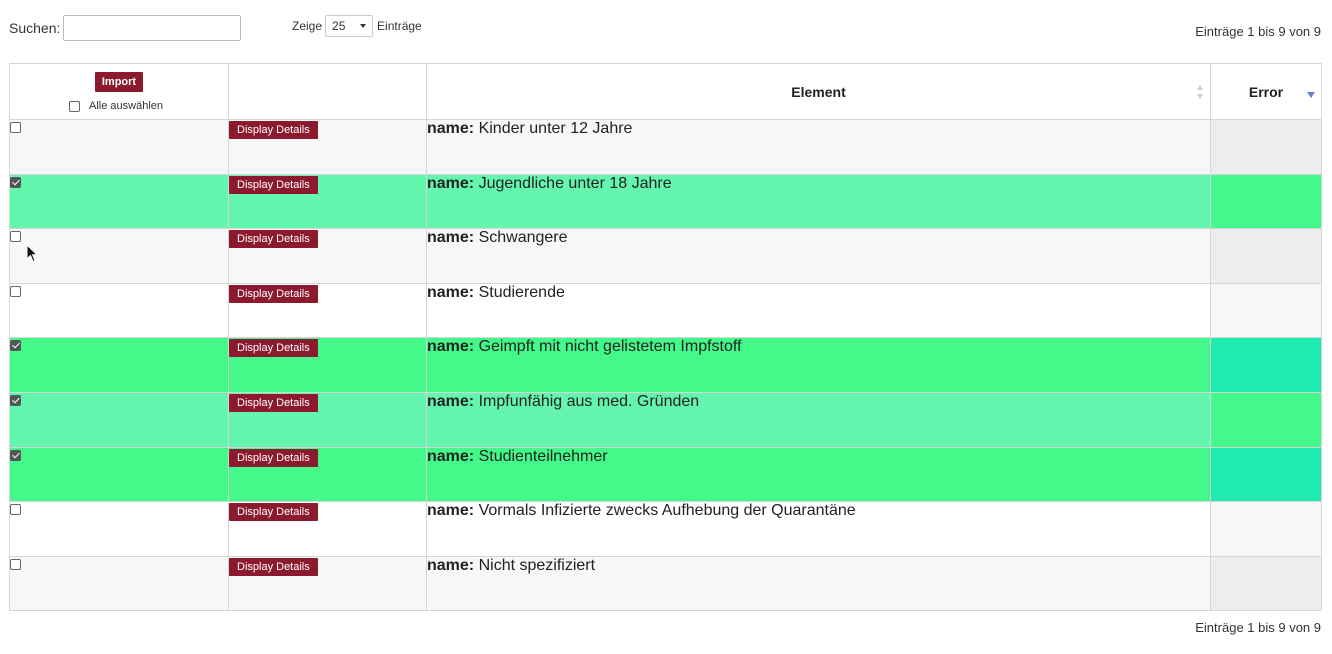 Image resolution: width=1332 pixels, height=654 pixels. I want to click on page-length-value: 25, so click(339, 26).